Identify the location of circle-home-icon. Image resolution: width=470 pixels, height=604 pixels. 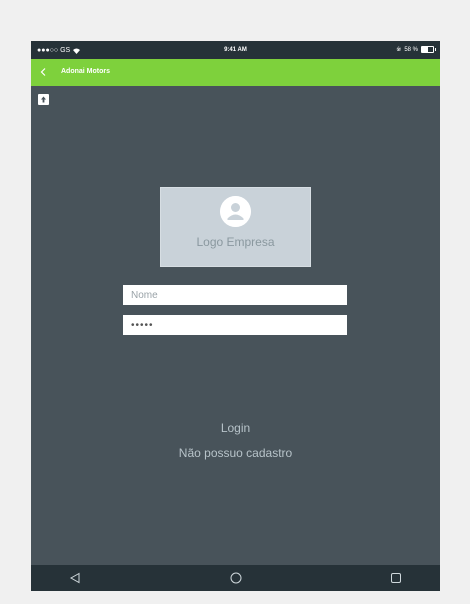
(236, 578).